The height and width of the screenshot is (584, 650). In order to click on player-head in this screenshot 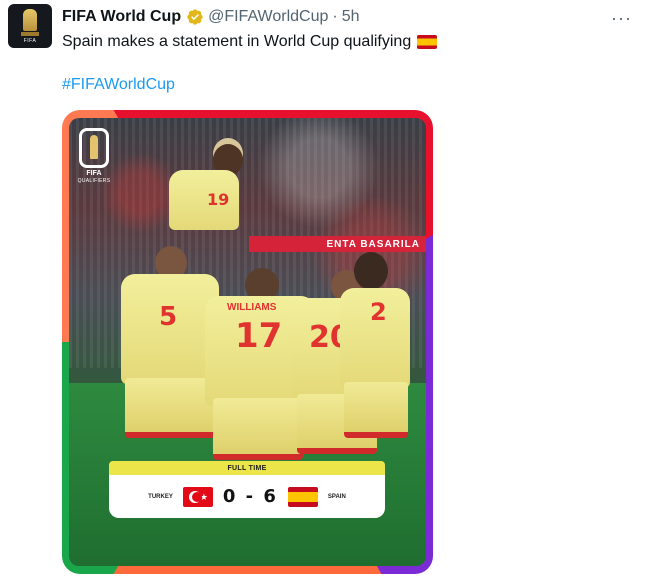, I will do `click(371, 271)`.